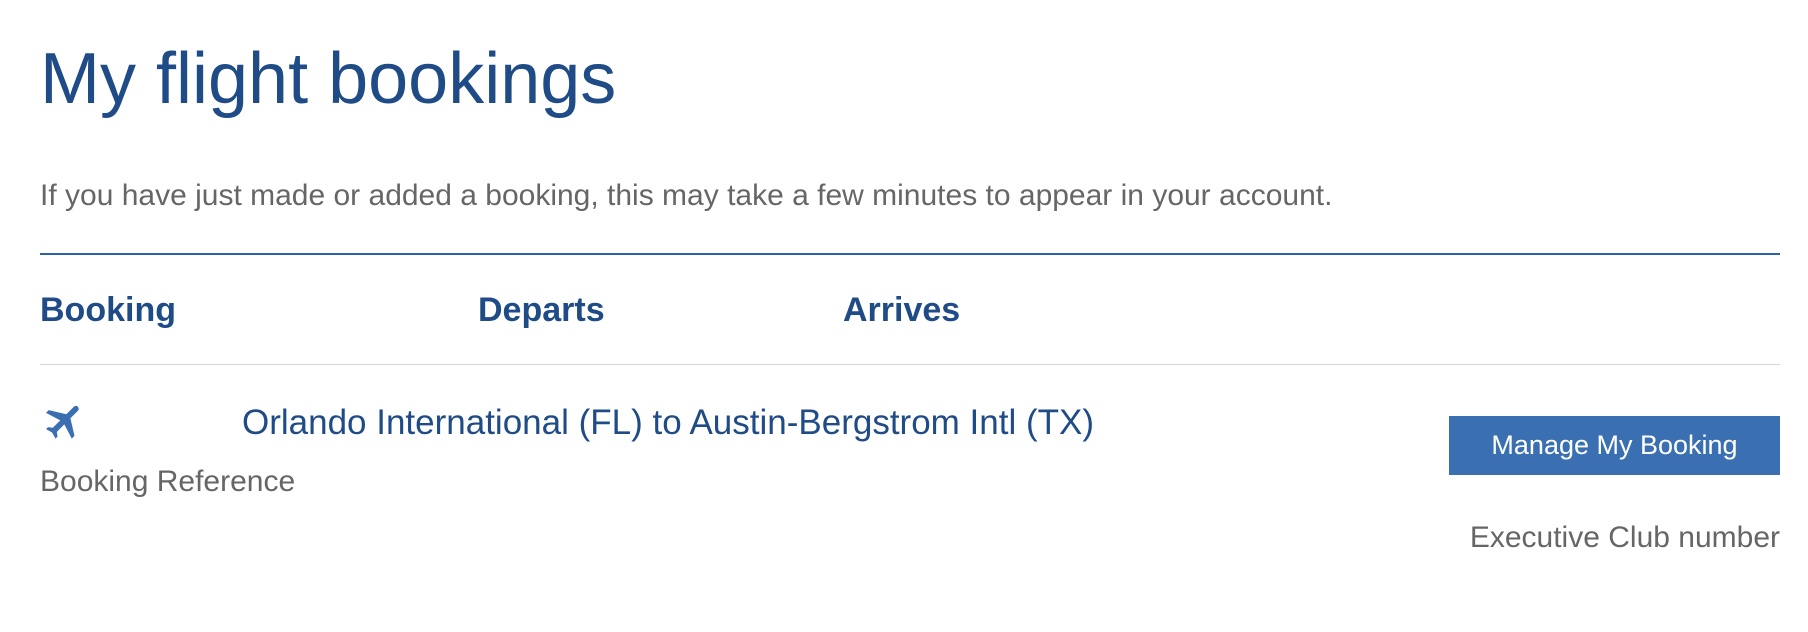 Image resolution: width=1808 pixels, height=632 pixels. What do you see at coordinates (902, 310) in the screenshot?
I see `column-header-arrives: Arrives` at bounding box center [902, 310].